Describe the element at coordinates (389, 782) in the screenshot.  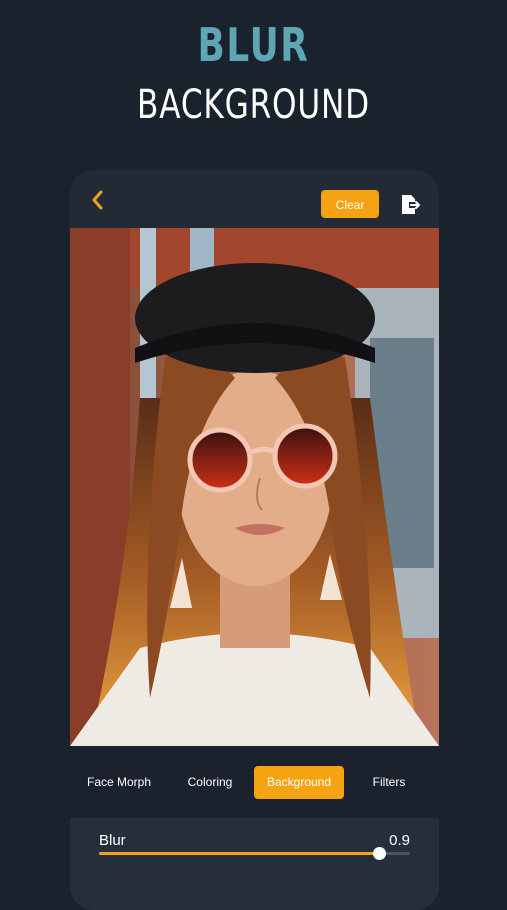
I see `tab-filters: Filters` at that location.